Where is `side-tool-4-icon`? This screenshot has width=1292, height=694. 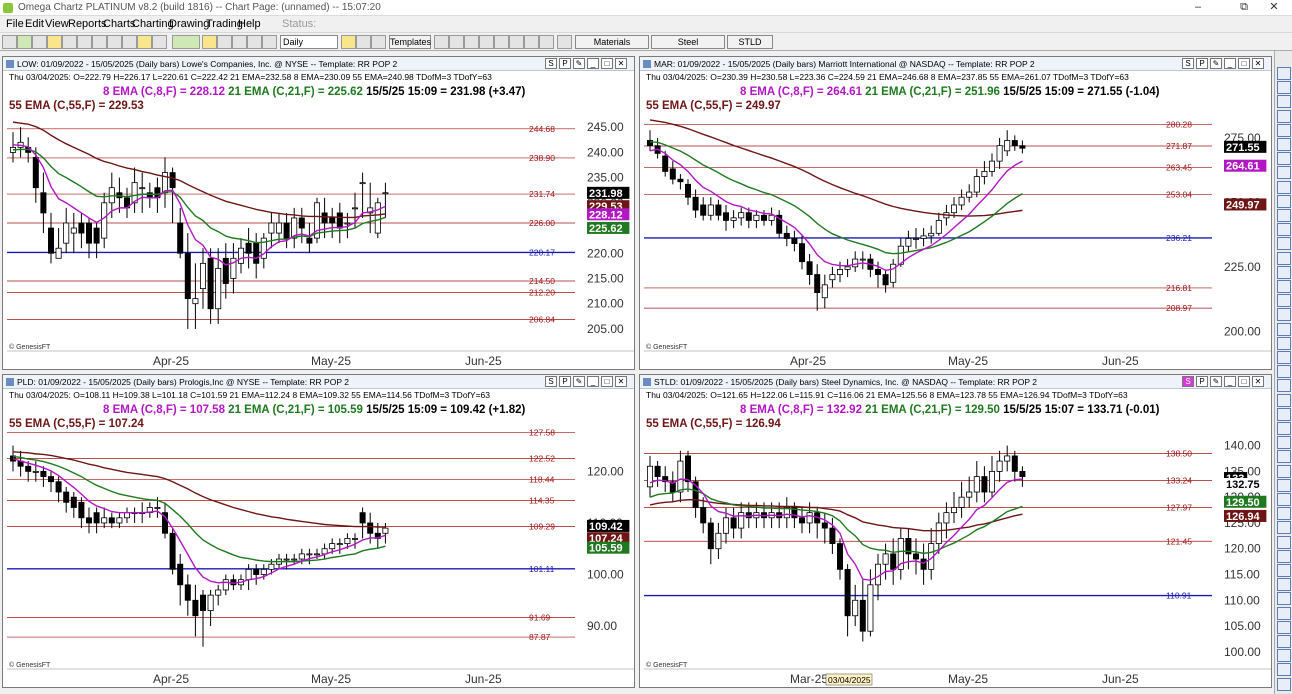
side-tool-4-icon is located at coordinates (1284, 116).